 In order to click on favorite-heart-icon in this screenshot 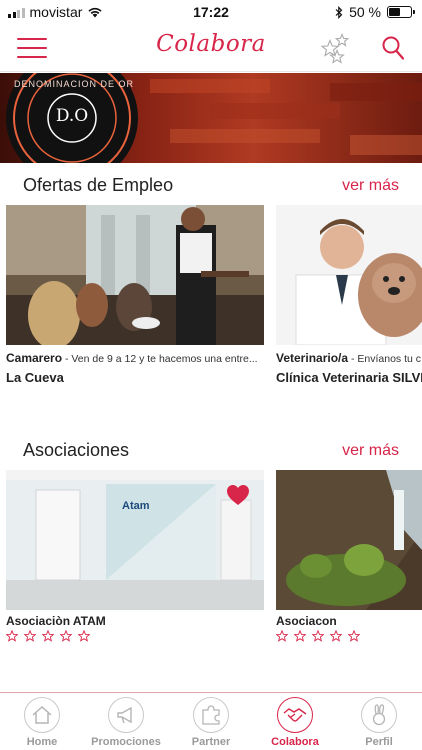, I will do `click(238, 495)`.